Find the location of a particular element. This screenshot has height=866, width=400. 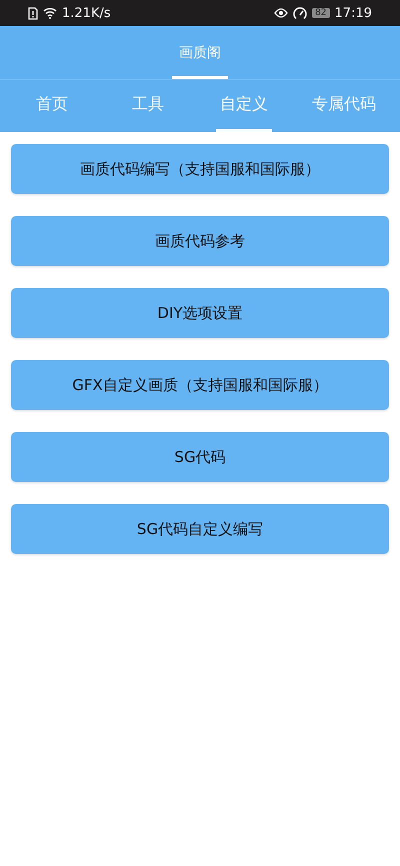

eye-icon is located at coordinates (281, 13).